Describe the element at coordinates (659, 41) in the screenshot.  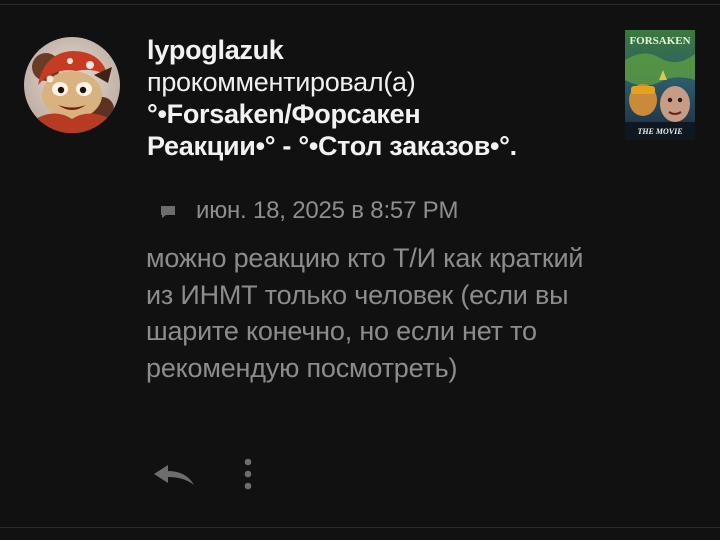
I see `thumbnail-title: FORSAKEN` at that location.